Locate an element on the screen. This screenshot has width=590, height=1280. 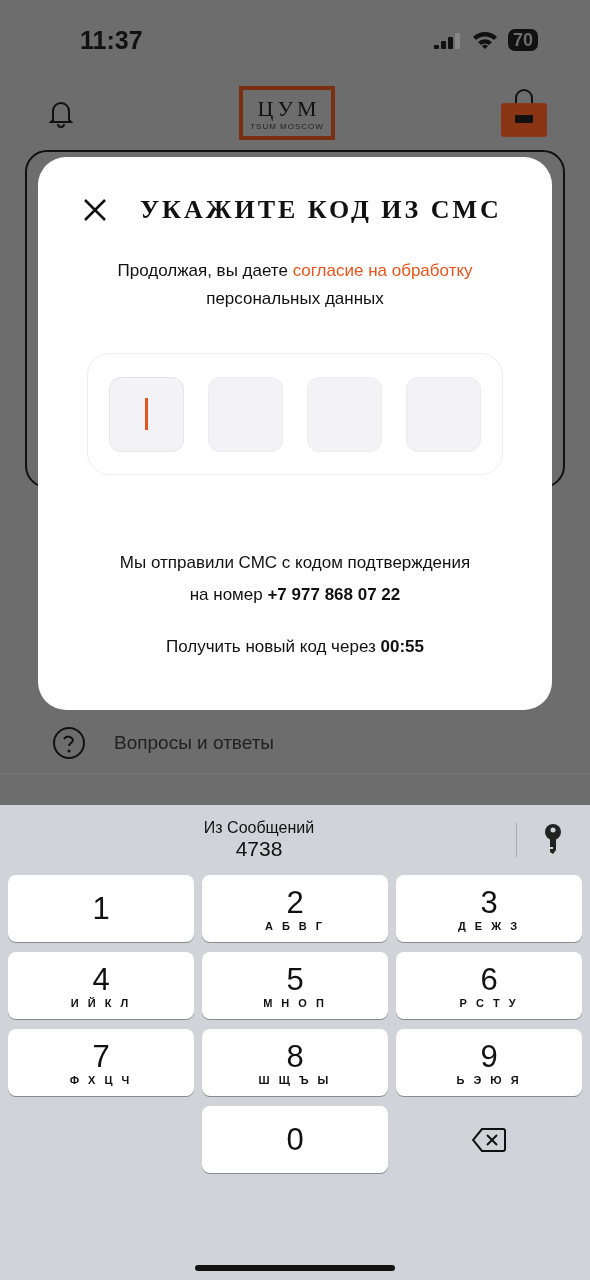
keypad-key: 0 is located at coordinates (295, 1139).